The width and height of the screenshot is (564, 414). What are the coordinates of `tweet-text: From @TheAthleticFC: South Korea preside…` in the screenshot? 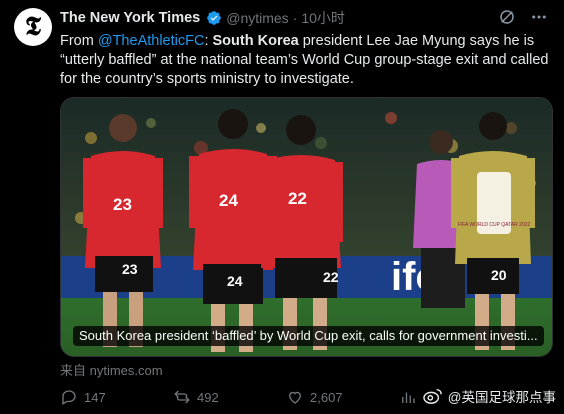 It's located at (306, 60).